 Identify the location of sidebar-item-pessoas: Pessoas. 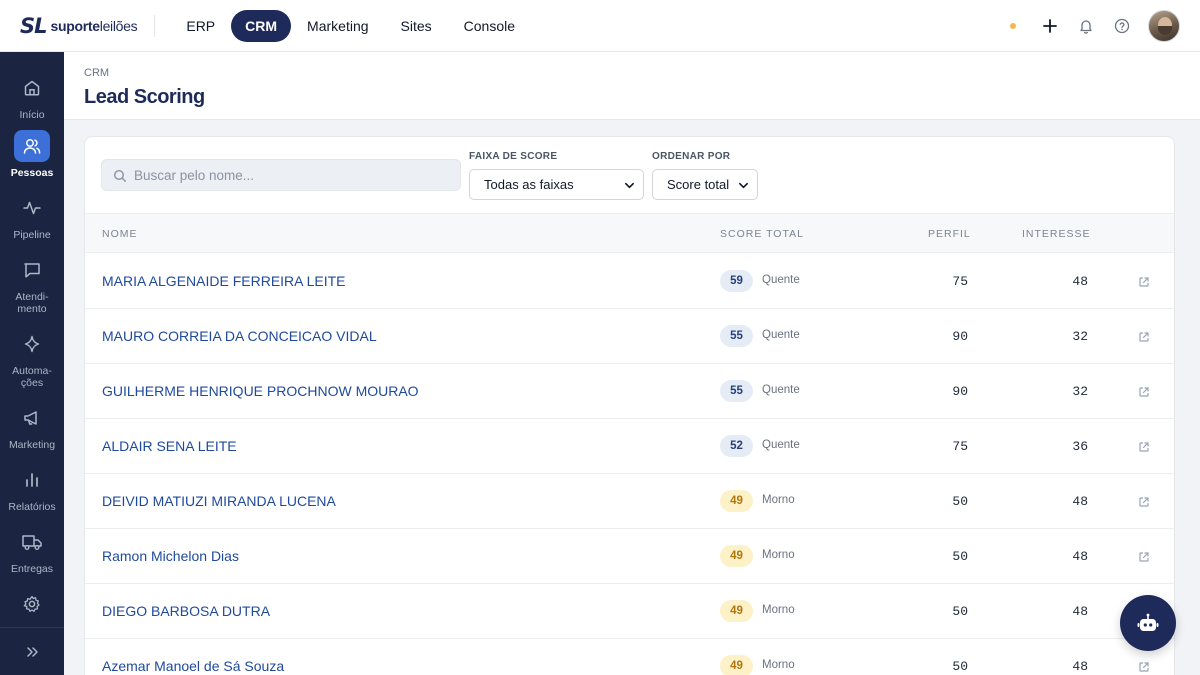
(32, 154).